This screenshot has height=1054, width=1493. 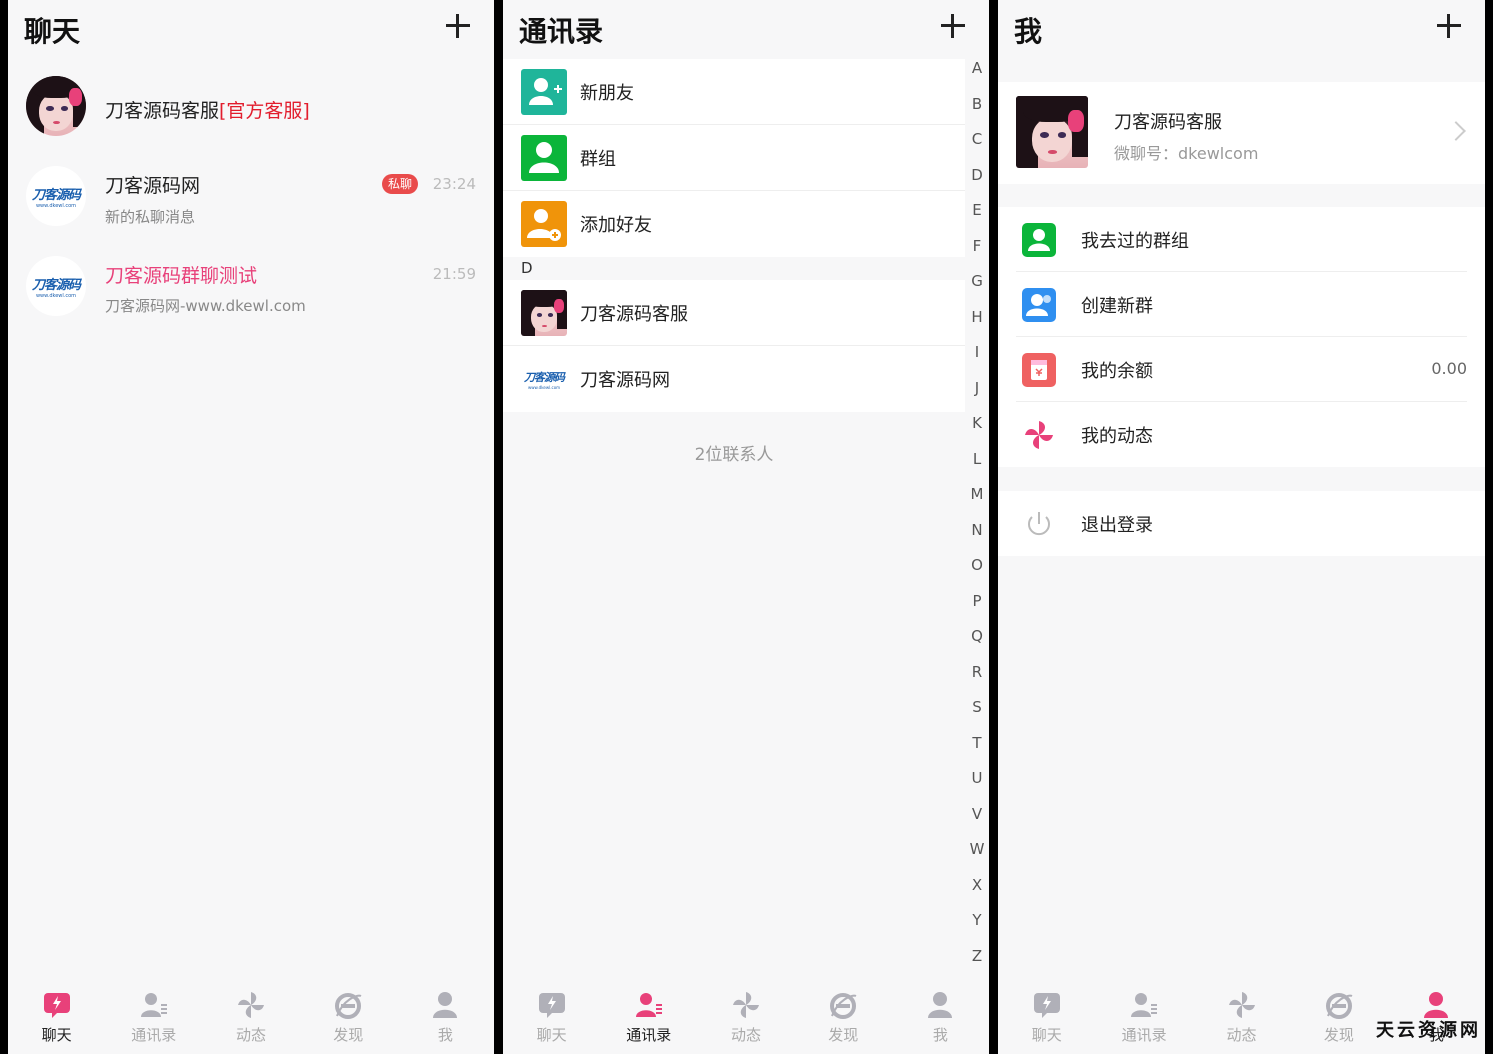 I want to click on menu-item-my-moments: 我的动态, so click(x=1241, y=434).